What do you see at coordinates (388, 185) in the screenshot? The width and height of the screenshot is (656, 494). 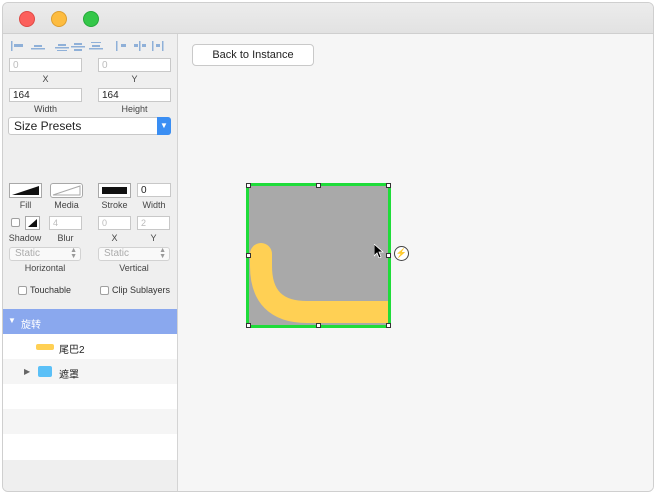 I see `resize-handle-top-right` at bounding box center [388, 185].